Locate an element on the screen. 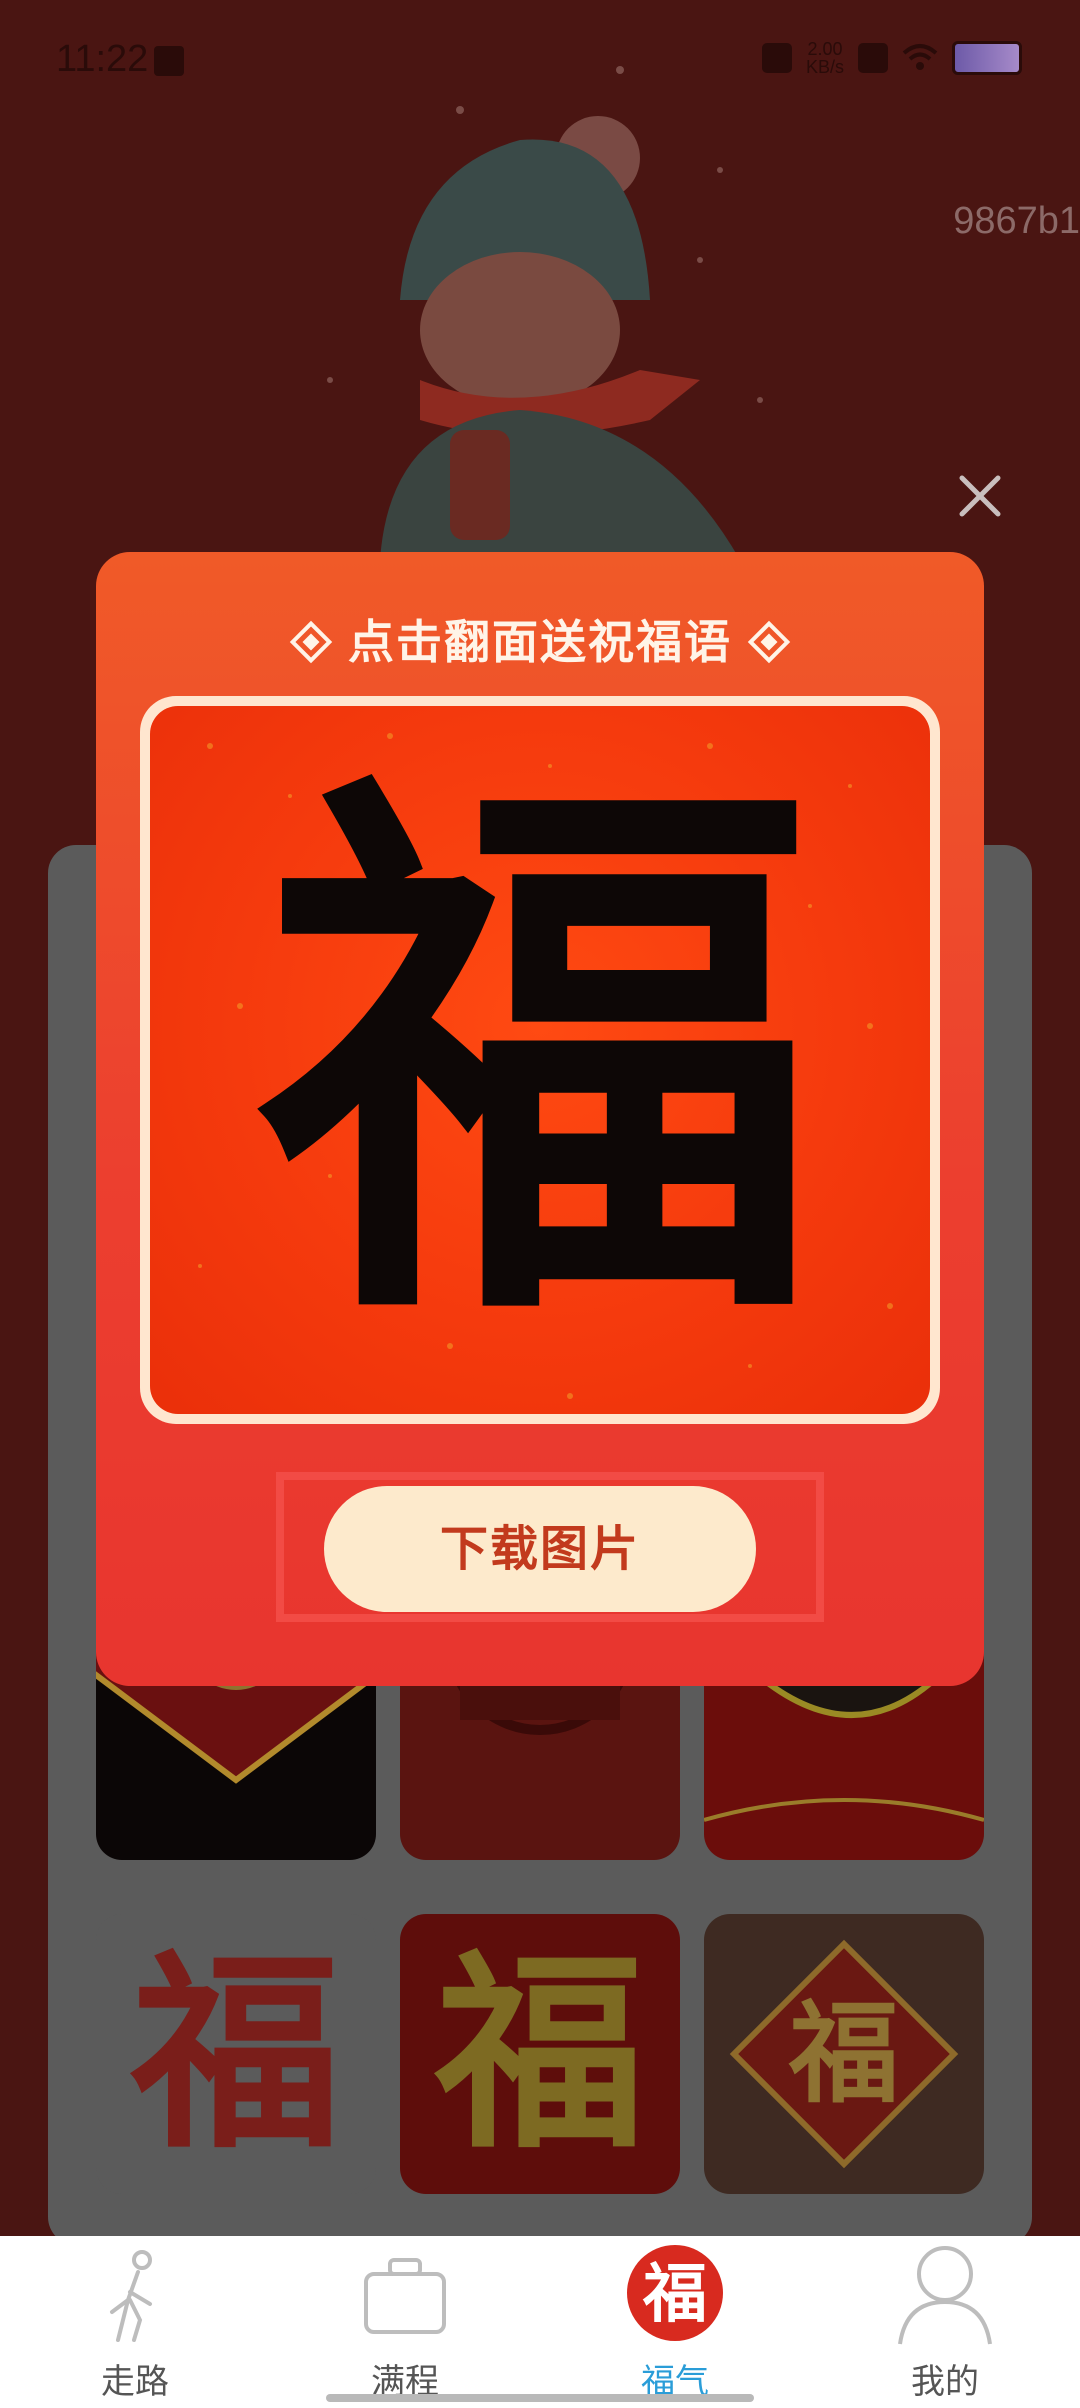 The width and height of the screenshot is (1080, 2408). bottom-tab-bar: 走路 满程 福 福气 我的 is located at coordinates (540, 2322).